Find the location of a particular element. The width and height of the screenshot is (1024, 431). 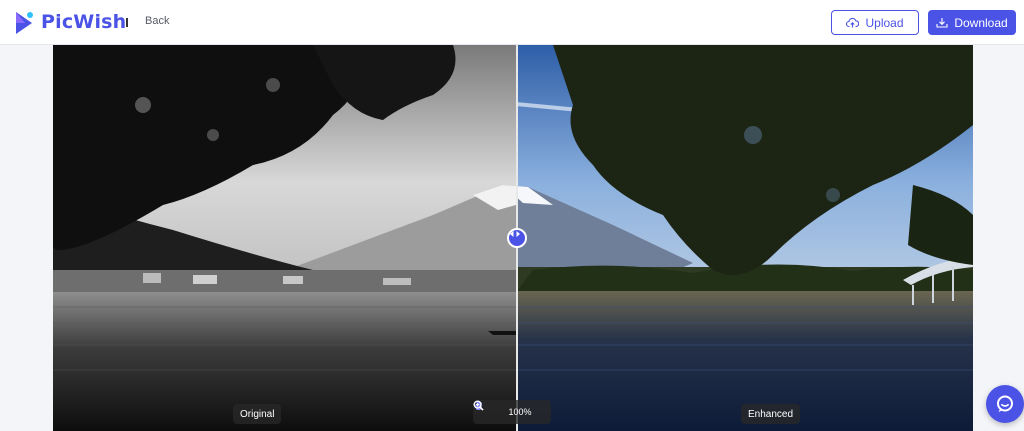

original-label: Original is located at coordinates (257, 414).